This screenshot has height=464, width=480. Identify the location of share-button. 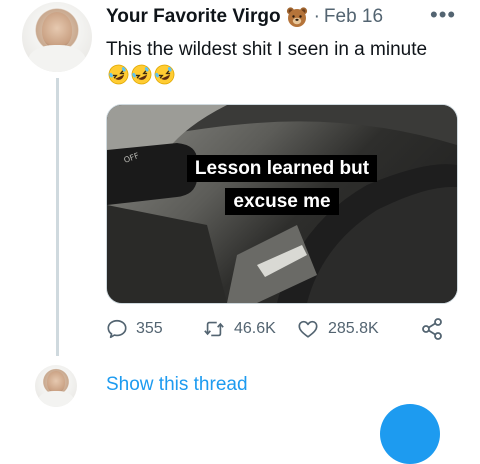
(436, 329).